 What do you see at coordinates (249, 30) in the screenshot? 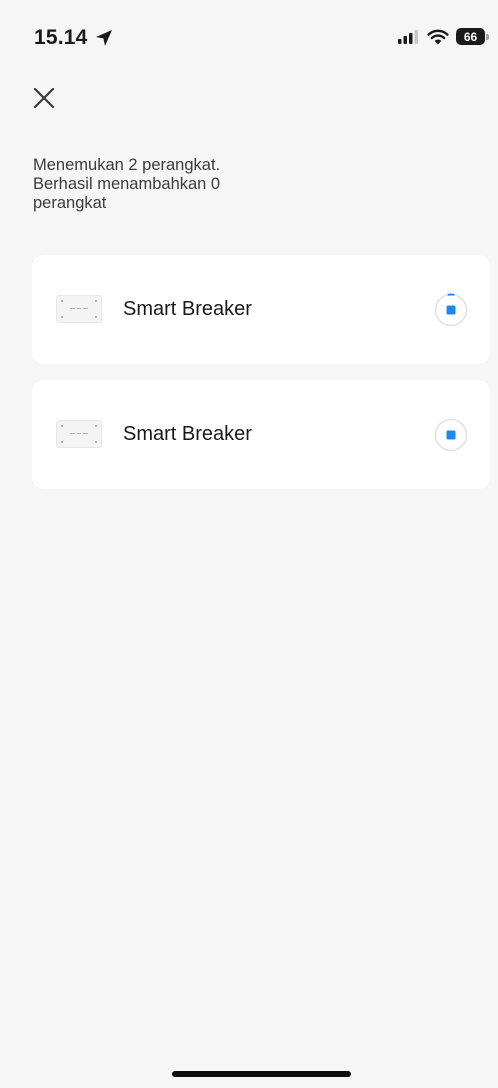
I see `status-bar: 15.14 66` at bounding box center [249, 30].